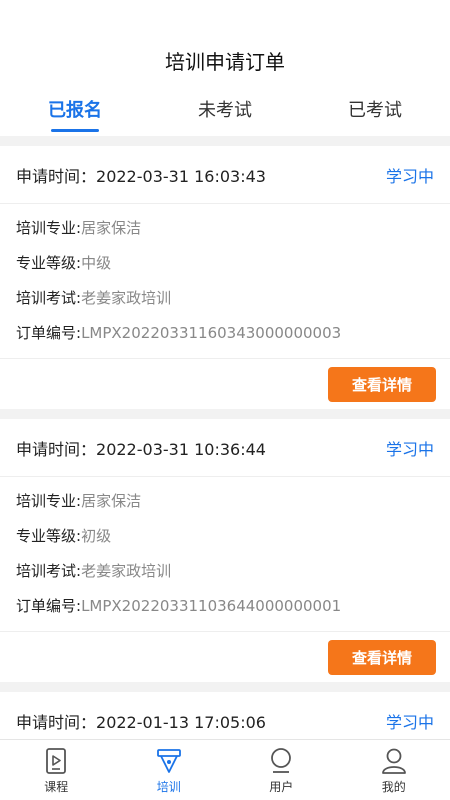 The width and height of the screenshot is (450, 800). I want to click on tab-label: 已考试, so click(375, 110).